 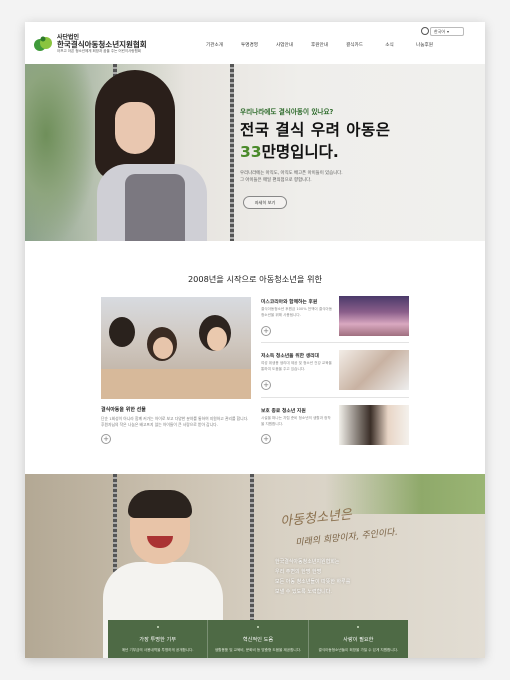 I want to click on hero-more-button: 자세히 보기, so click(x=265, y=202).